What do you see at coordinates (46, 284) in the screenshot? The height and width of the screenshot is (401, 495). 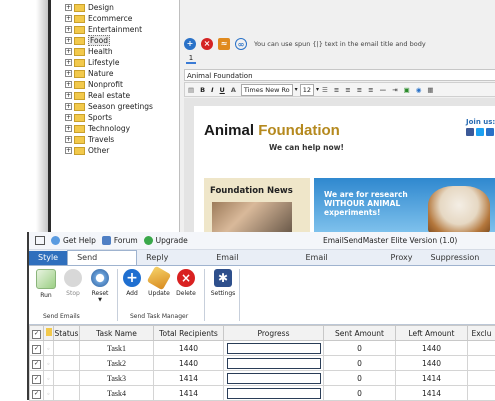 I see `run-button: Run` at bounding box center [46, 284].